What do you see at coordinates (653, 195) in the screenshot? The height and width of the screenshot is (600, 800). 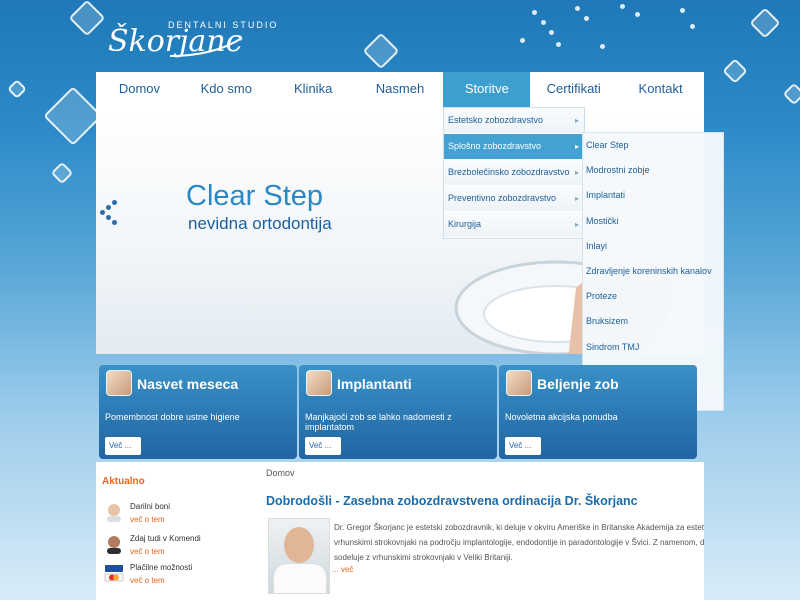 I see `submenu-item: Implantati` at bounding box center [653, 195].